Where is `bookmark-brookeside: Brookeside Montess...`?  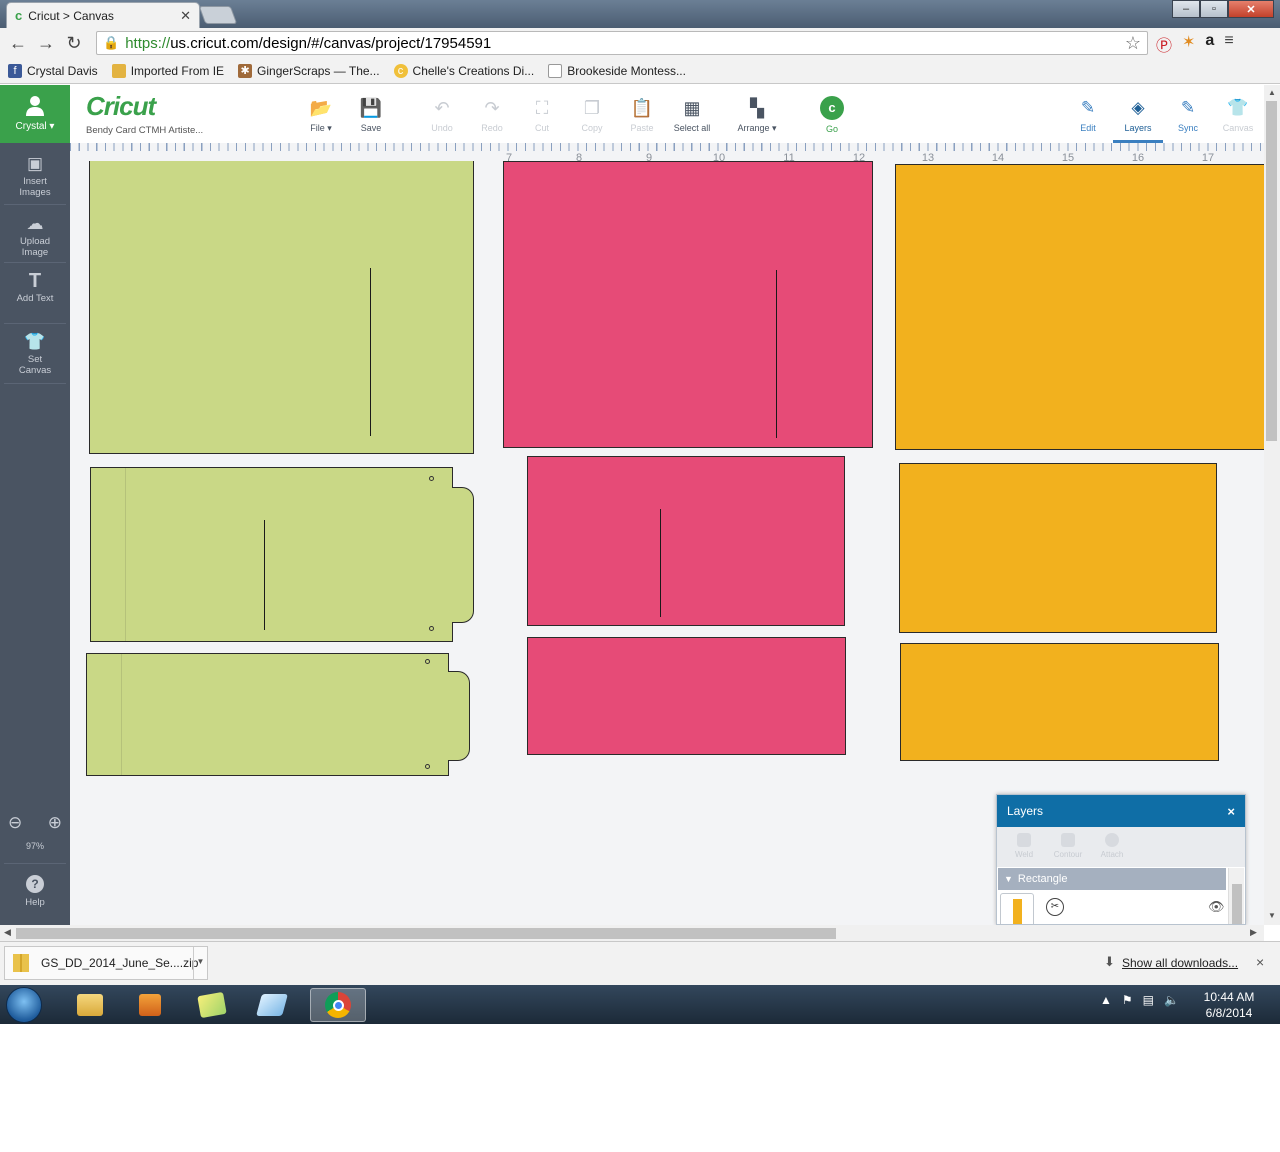 bookmark-brookeside: Brookeside Montess... is located at coordinates (617, 70).